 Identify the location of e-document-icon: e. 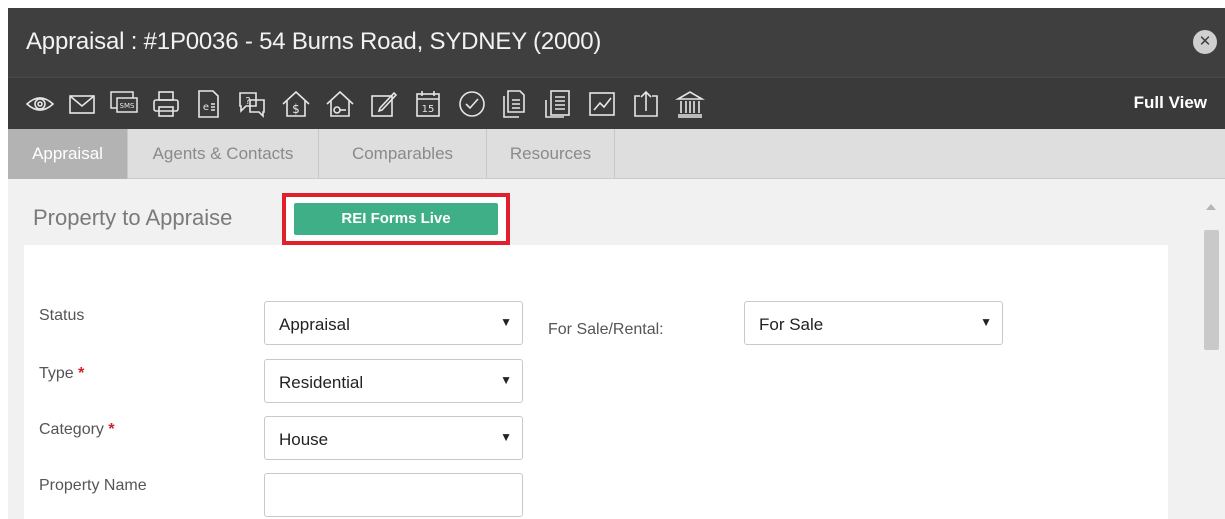
(208, 104).